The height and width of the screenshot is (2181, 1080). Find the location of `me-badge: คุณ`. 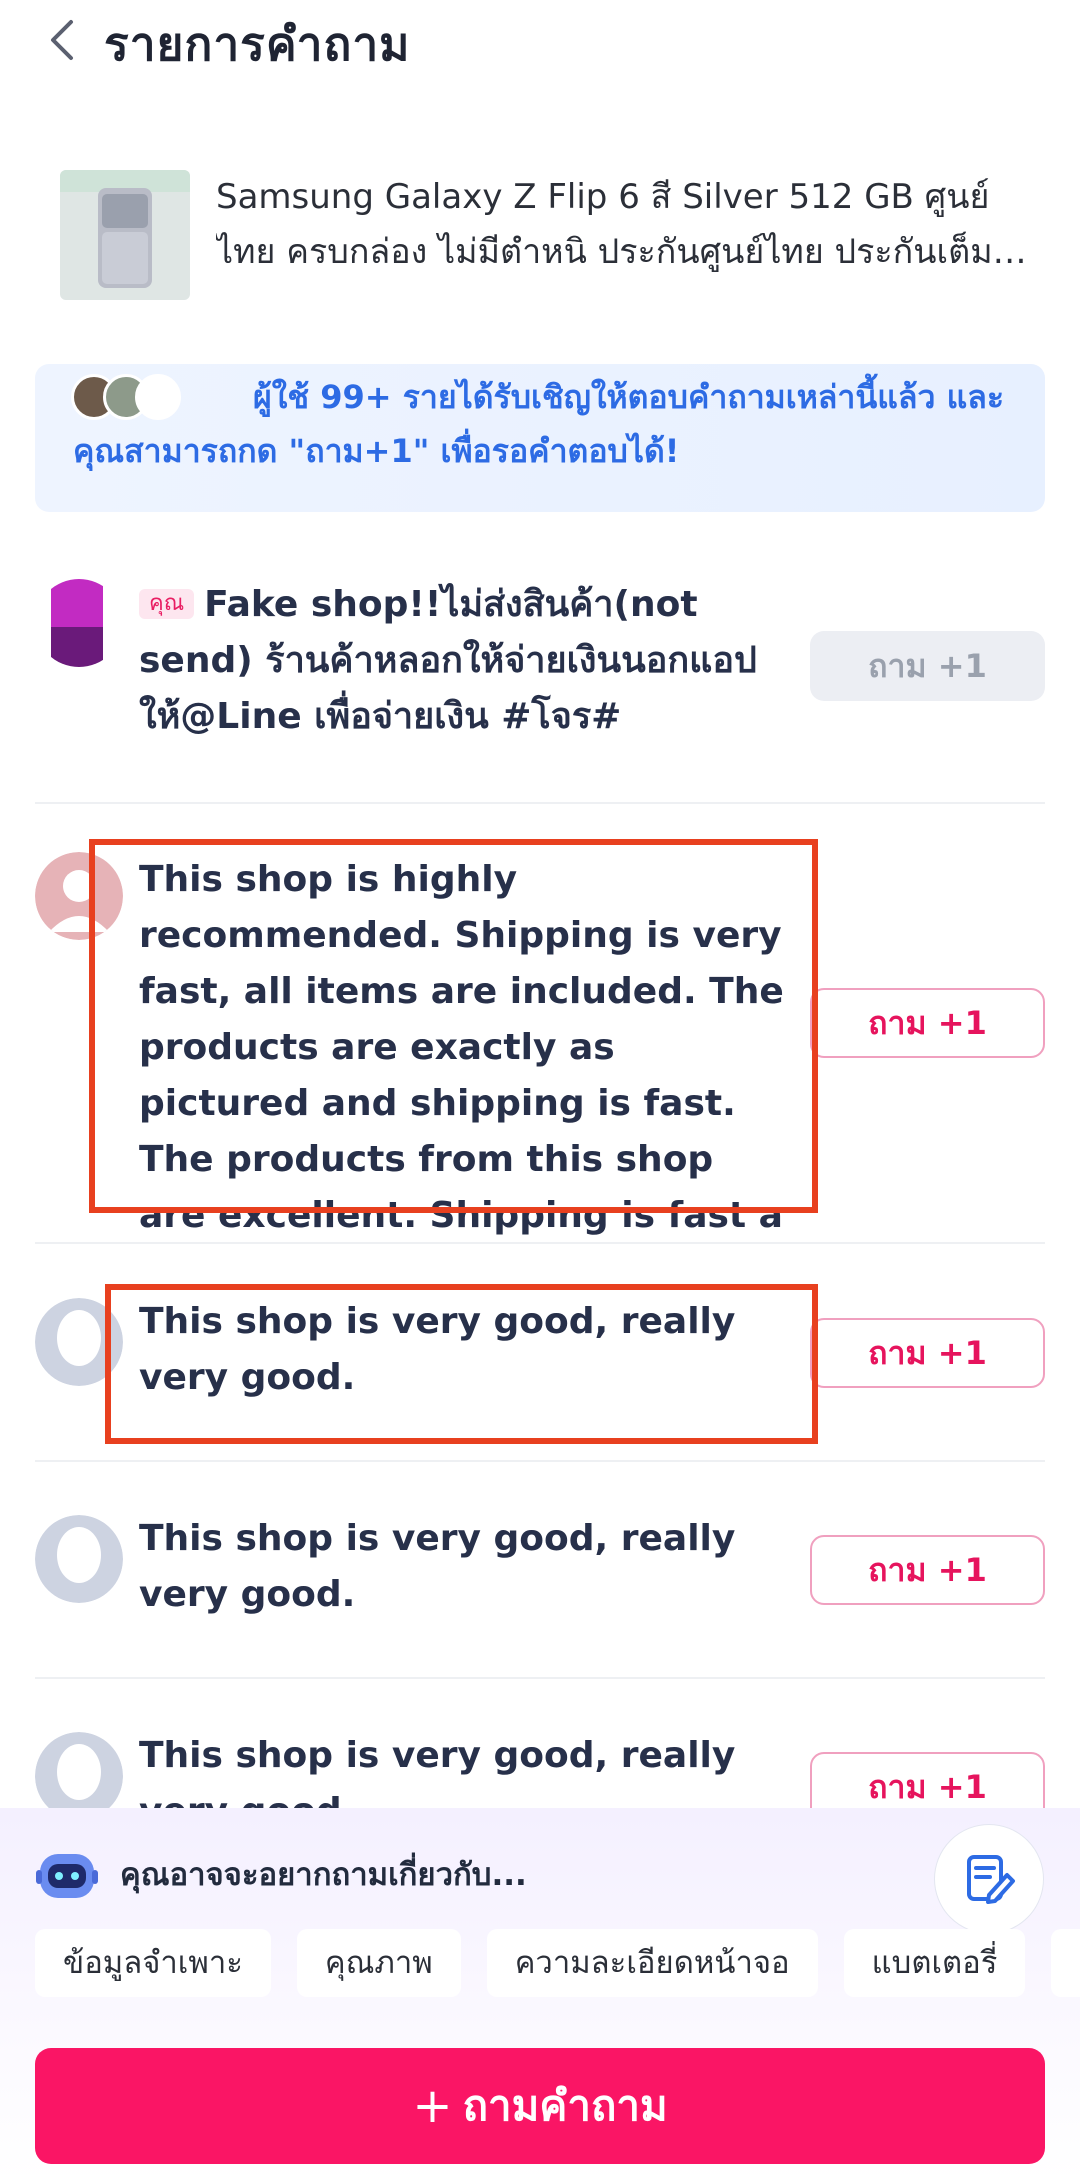

me-badge: คุณ is located at coordinates (167, 604).